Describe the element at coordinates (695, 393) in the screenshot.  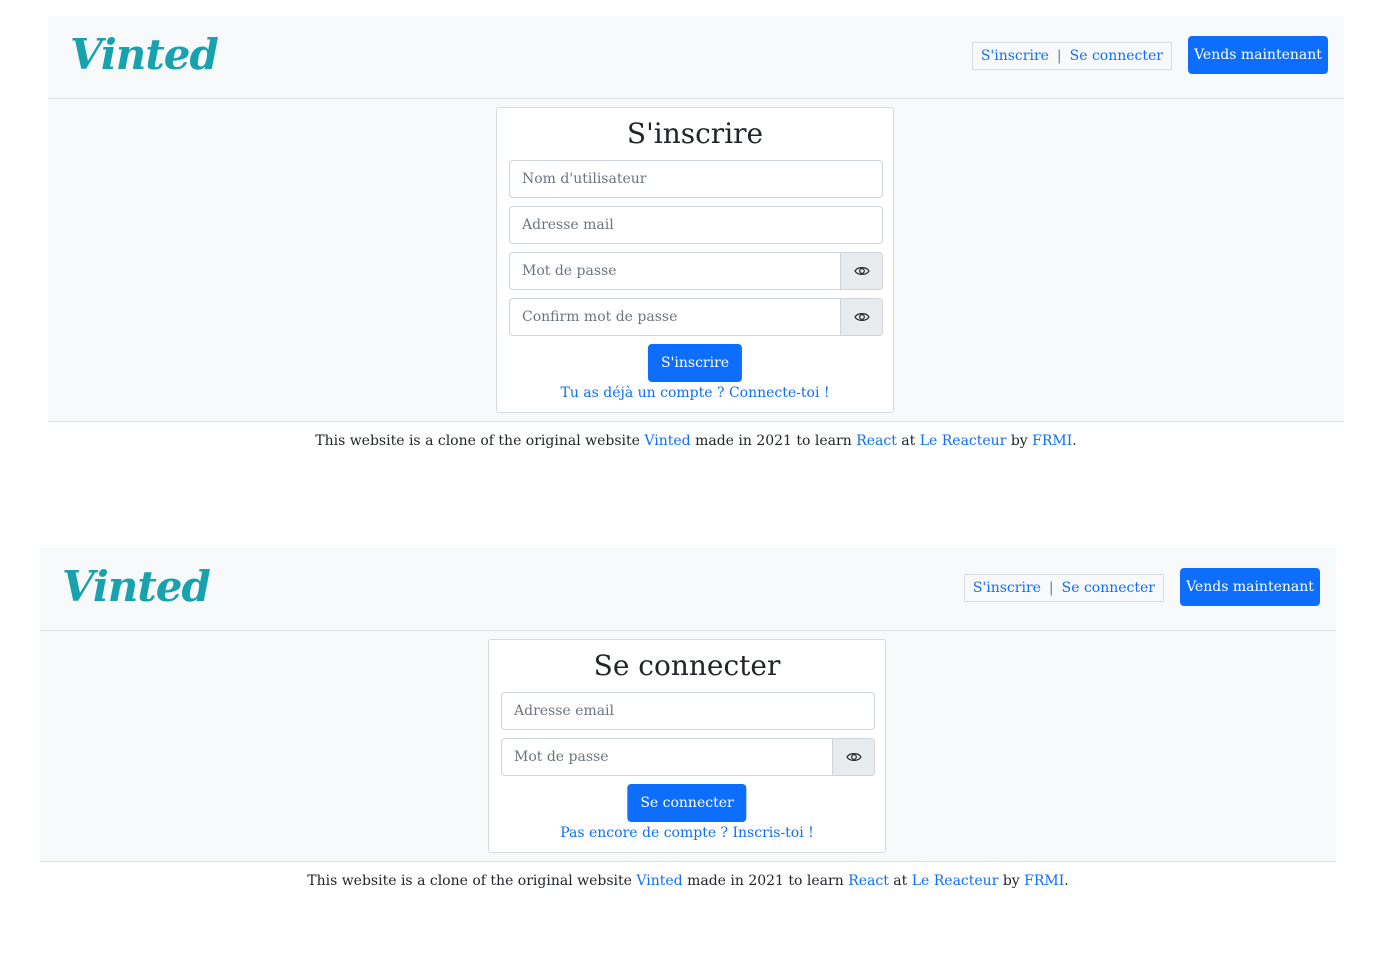
I see `login-switch-link: Tu as déjà un compte ? Connecte-toi !` at that location.